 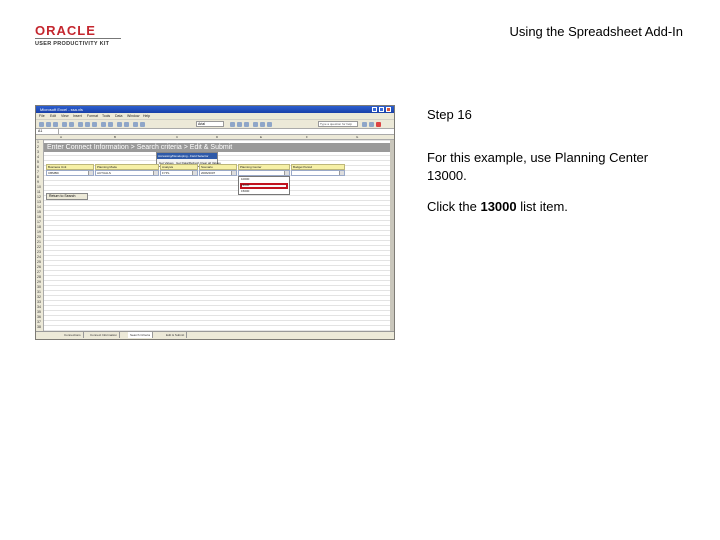 What do you see at coordinates (39, 327) in the screenshot?
I see `row-number: 38` at bounding box center [39, 327].